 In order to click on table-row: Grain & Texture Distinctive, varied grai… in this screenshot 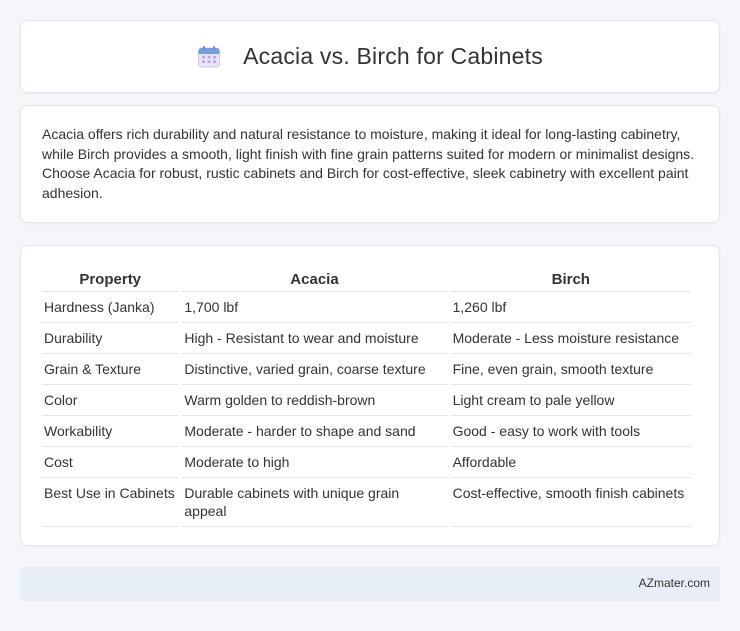, I will do `click(366, 369)`.